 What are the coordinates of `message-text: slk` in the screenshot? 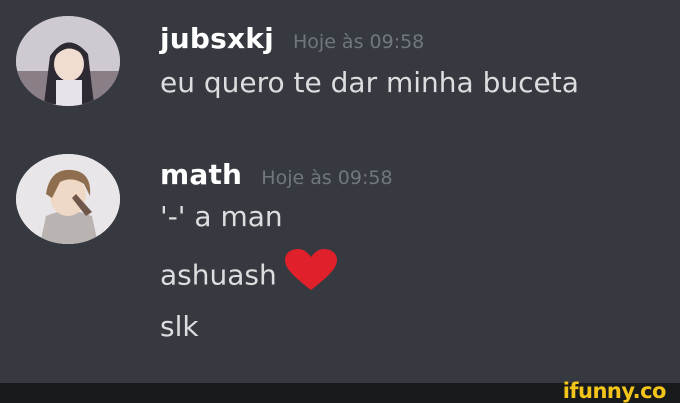 It's located at (179, 326).